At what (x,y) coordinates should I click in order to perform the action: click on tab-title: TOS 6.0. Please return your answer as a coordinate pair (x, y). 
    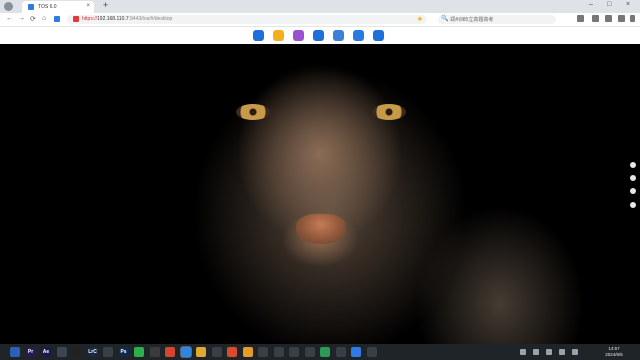
    Looking at the image, I should click on (47, 7).